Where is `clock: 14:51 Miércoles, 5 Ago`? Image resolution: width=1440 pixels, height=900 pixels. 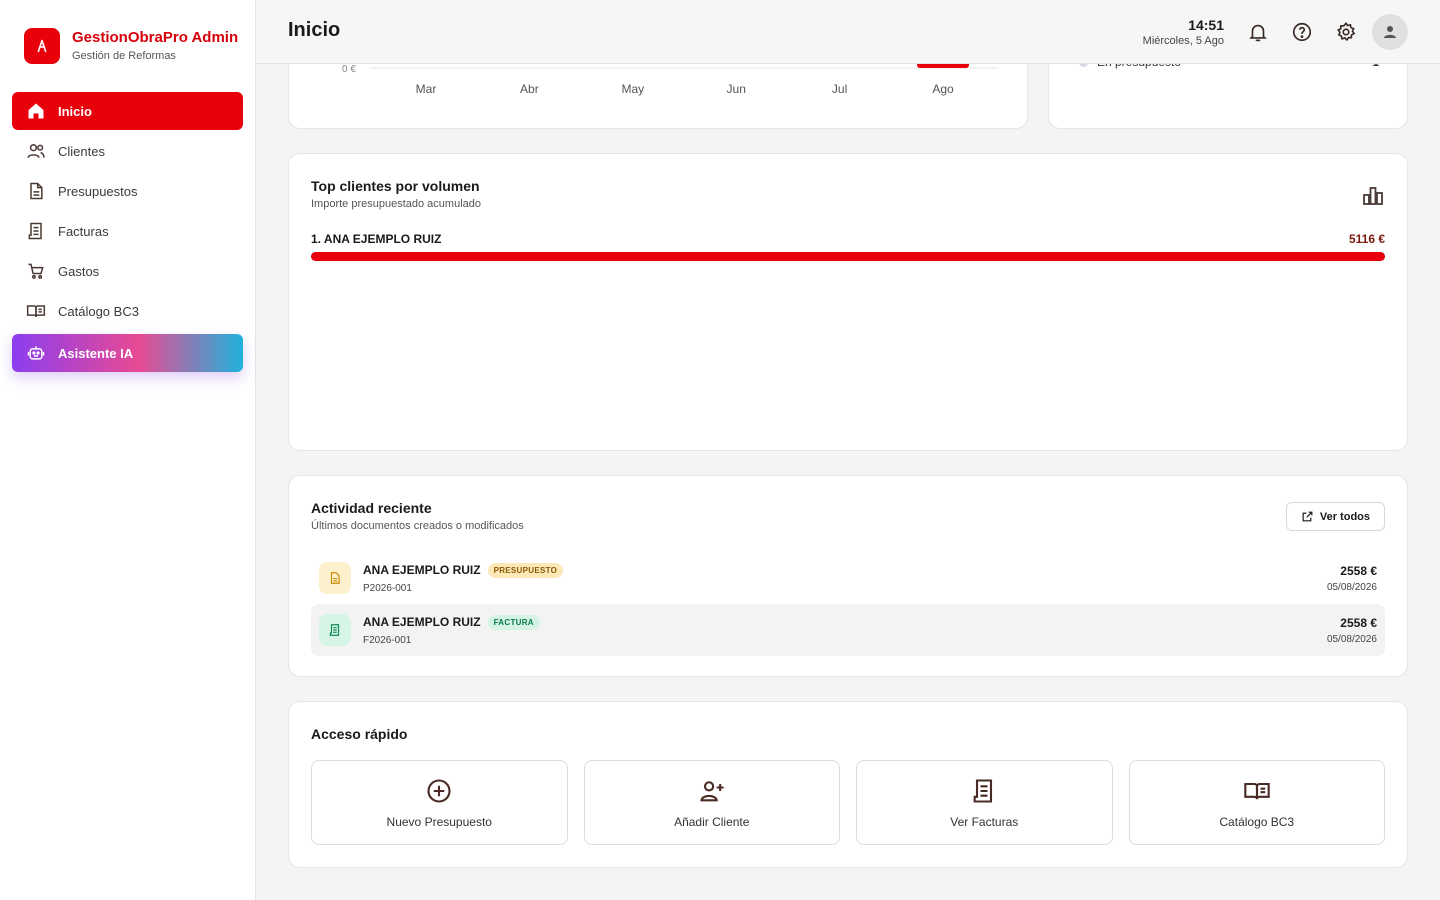 clock: 14:51 Miércoles, 5 Ago is located at coordinates (1183, 33).